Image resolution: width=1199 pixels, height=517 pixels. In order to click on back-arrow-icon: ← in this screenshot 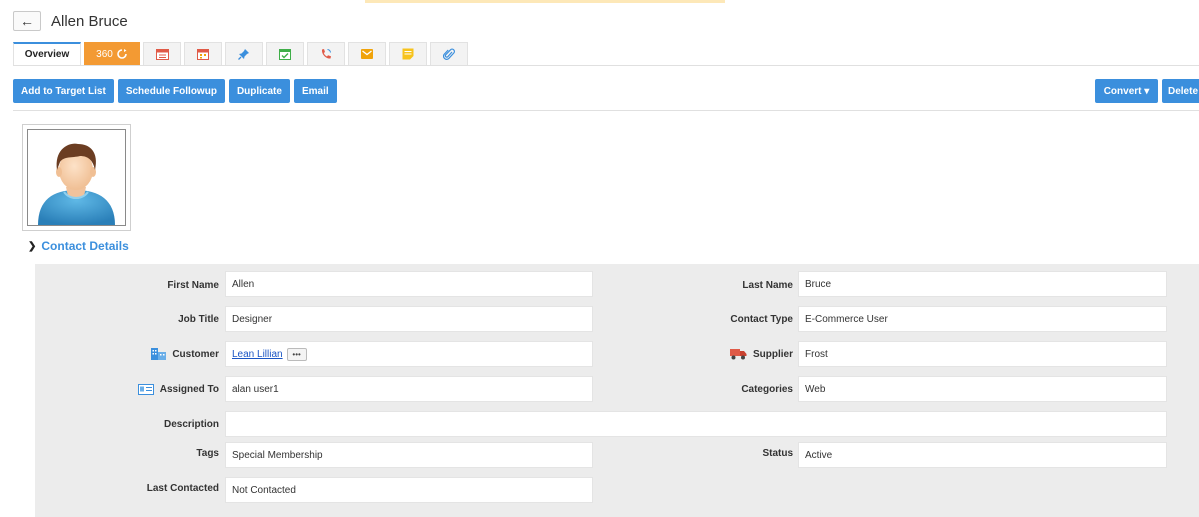, I will do `click(27, 21)`.